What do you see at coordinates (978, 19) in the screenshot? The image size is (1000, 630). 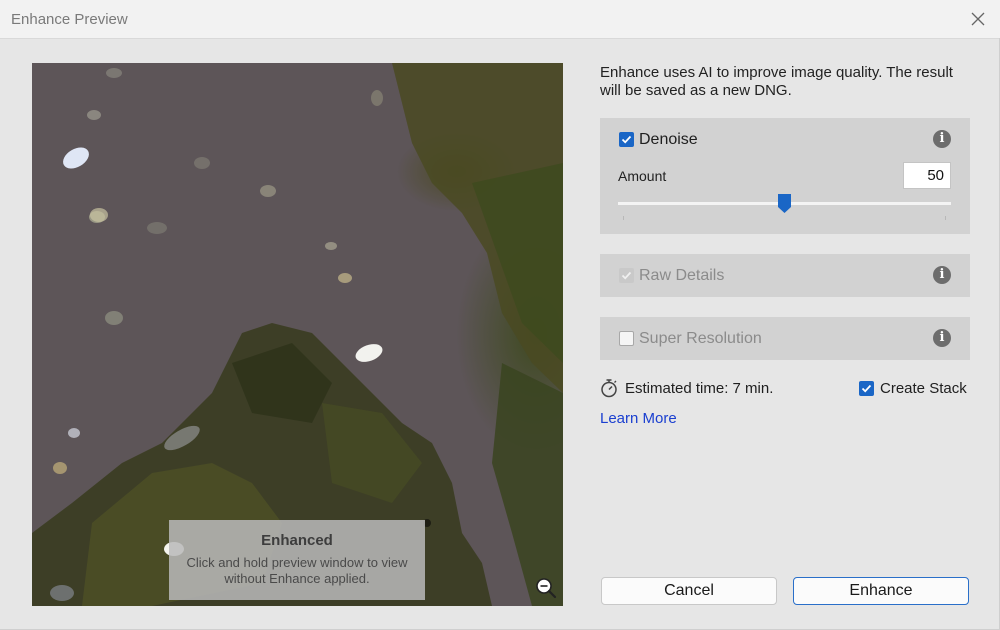 I see `close-icon` at bounding box center [978, 19].